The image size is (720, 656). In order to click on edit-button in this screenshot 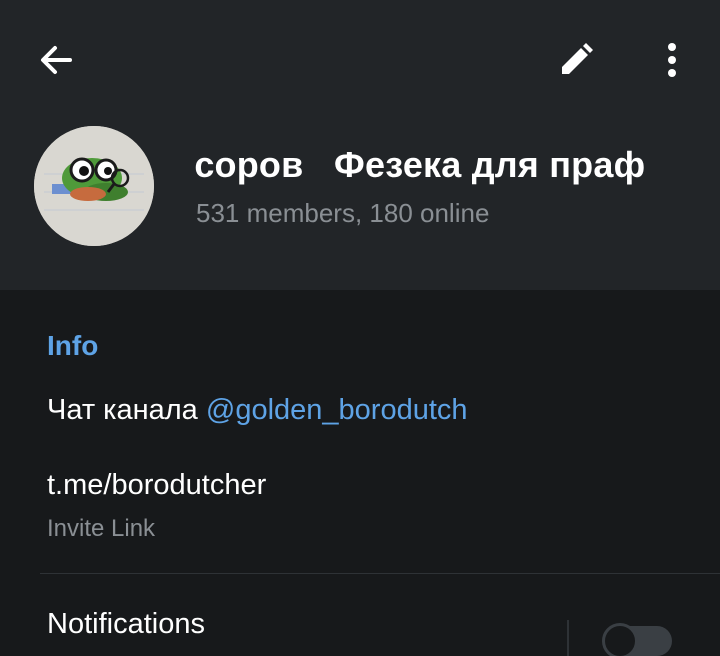, I will do `click(576, 60)`.